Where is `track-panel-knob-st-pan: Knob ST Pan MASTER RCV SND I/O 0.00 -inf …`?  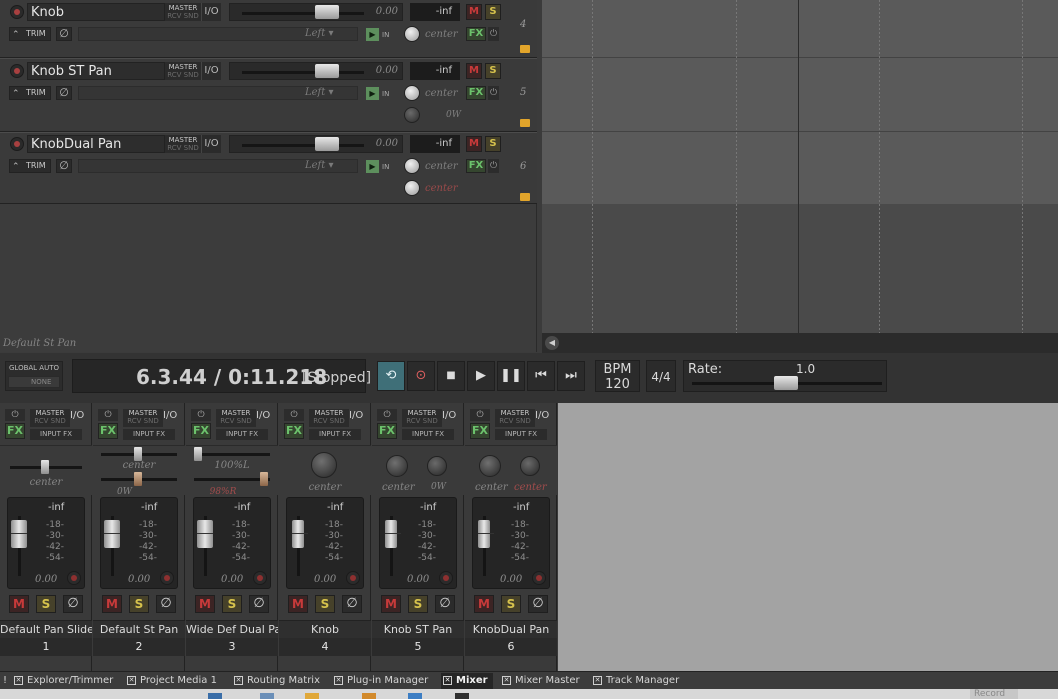 track-panel-knob-st-pan: Knob ST Pan MASTER RCV SND I/O 0.00 -inf … is located at coordinates (268, 95).